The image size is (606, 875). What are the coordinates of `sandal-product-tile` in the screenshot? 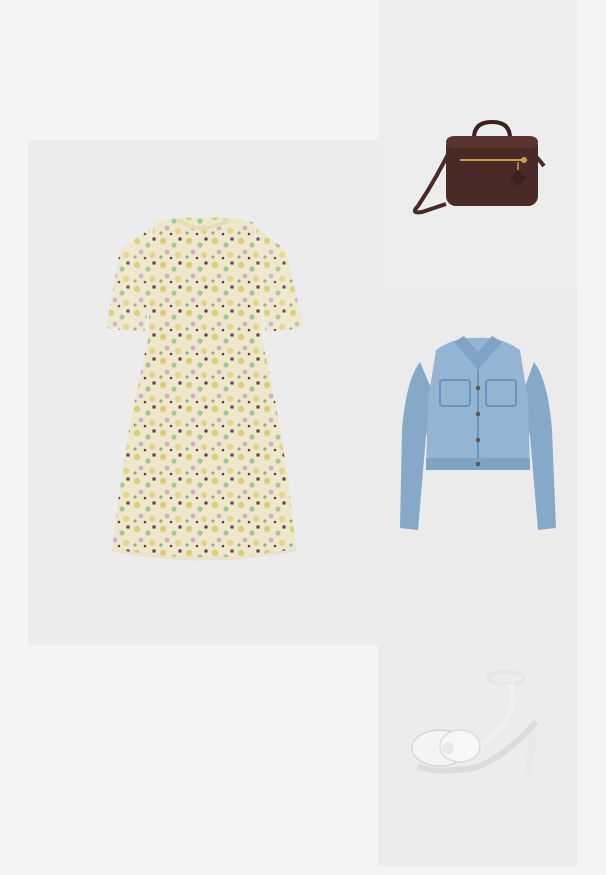 It's located at (477, 722).